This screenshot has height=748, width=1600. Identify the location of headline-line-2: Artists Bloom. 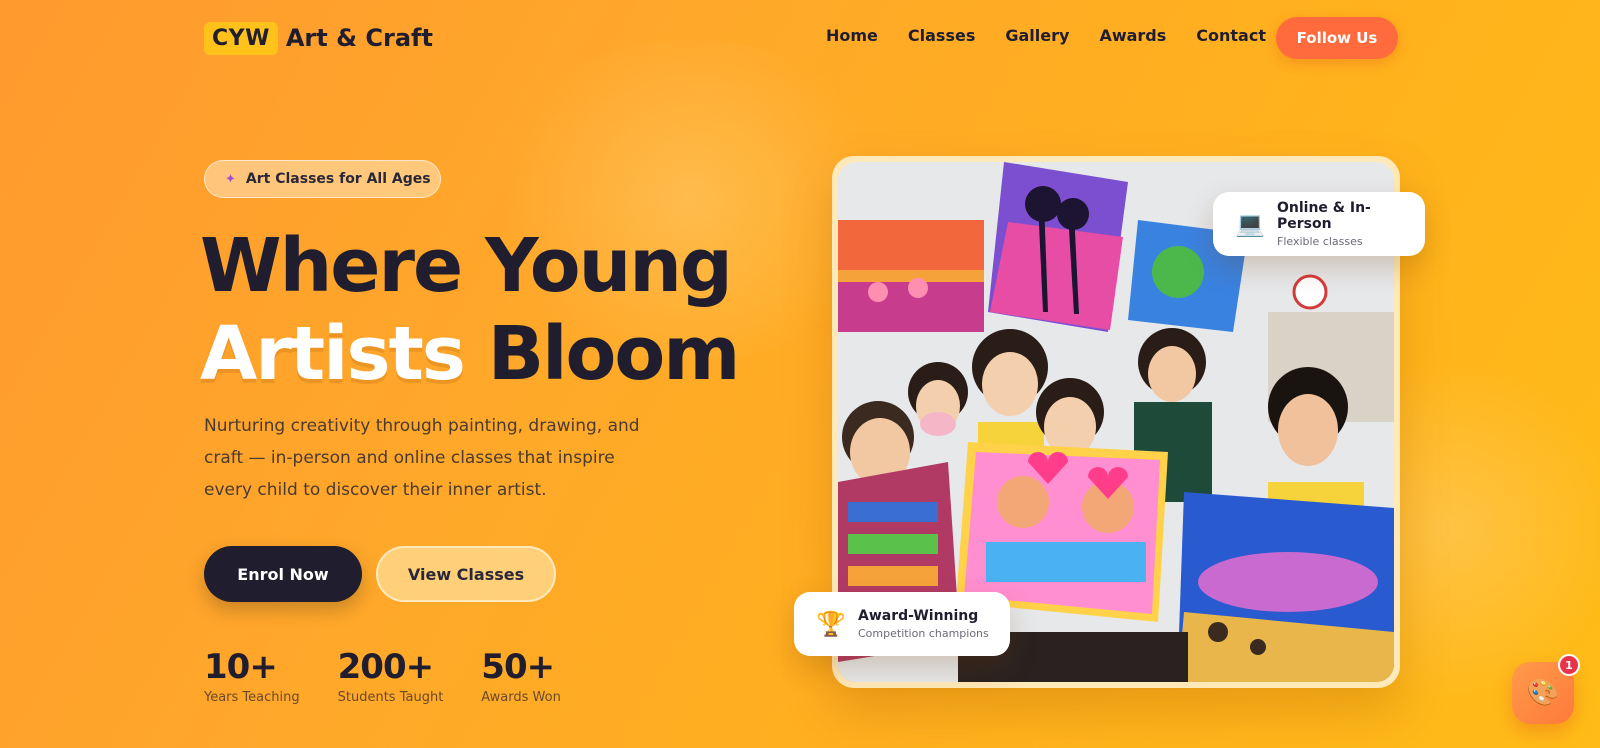
(470, 354).